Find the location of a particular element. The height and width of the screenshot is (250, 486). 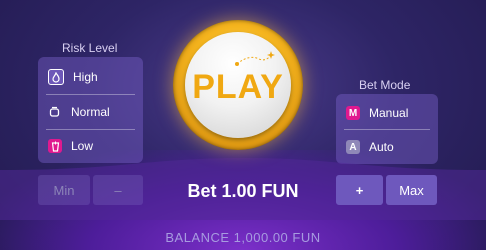

decrease-bet-button: – is located at coordinates (118, 190).